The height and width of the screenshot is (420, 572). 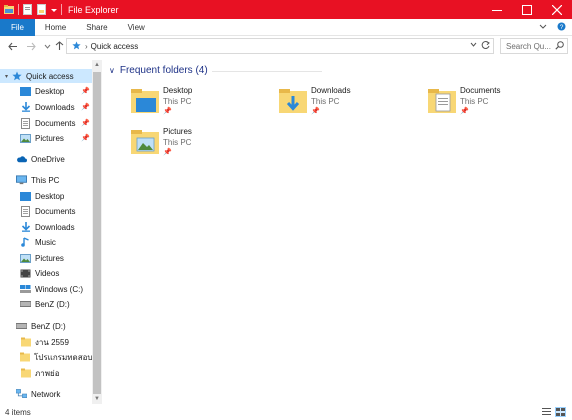 What do you see at coordinates (45, 242) in the screenshot?
I see `nav-label: Music` at bounding box center [45, 242].